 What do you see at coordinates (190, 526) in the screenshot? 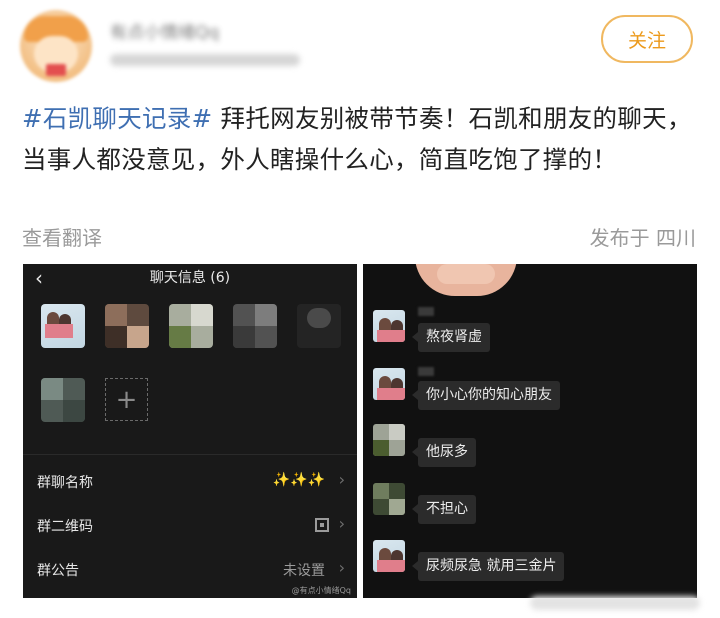
I see `row-group-qr: 群二维码 ›` at bounding box center [190, 526].